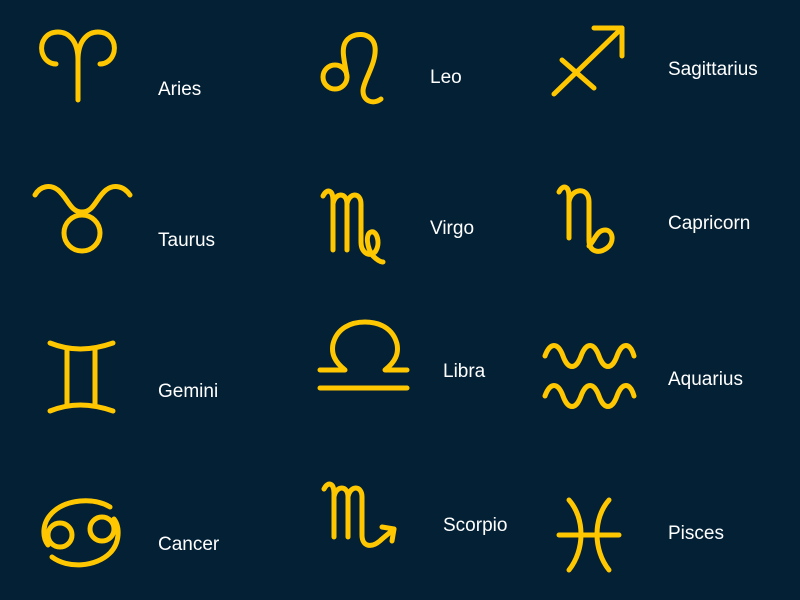 This screenshot has height=600, width=800. Describe the element at coordinates (705, 379) in the screenshot. I see `sign-label-aquarius: Aquarius` at that location.